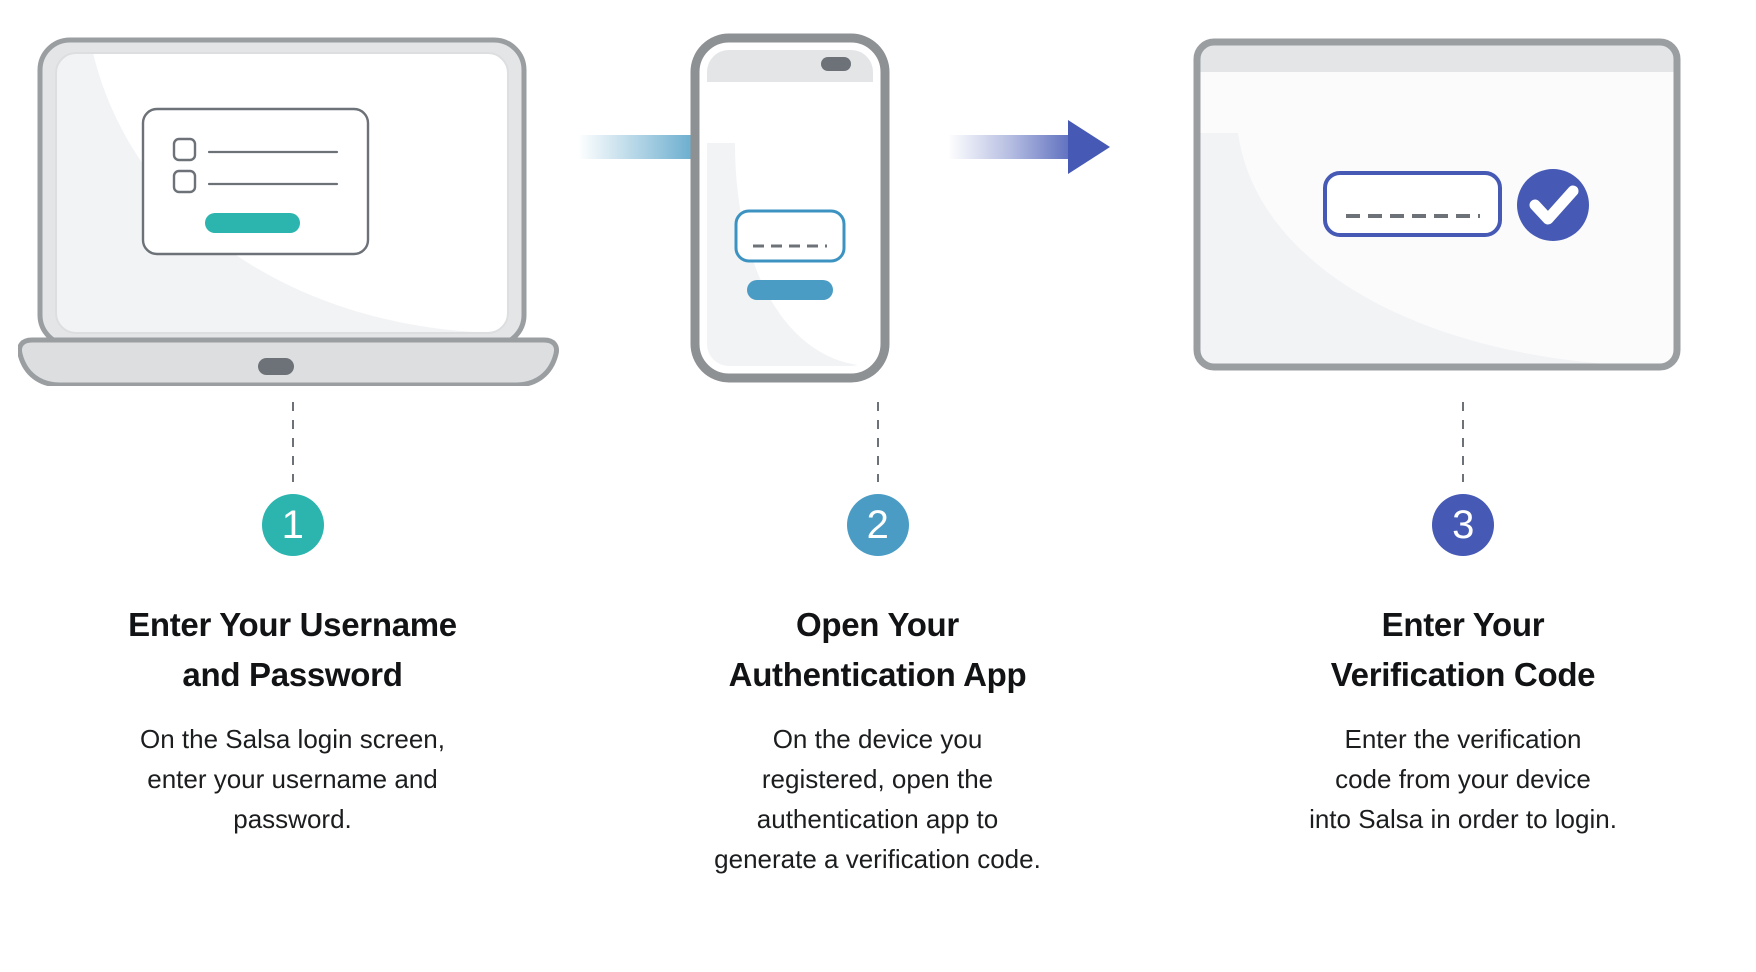  Describe the element at coordinates (292, 624) in the screenshot. I see `step-1-heading-line-1: Enter Your Username` at that location.